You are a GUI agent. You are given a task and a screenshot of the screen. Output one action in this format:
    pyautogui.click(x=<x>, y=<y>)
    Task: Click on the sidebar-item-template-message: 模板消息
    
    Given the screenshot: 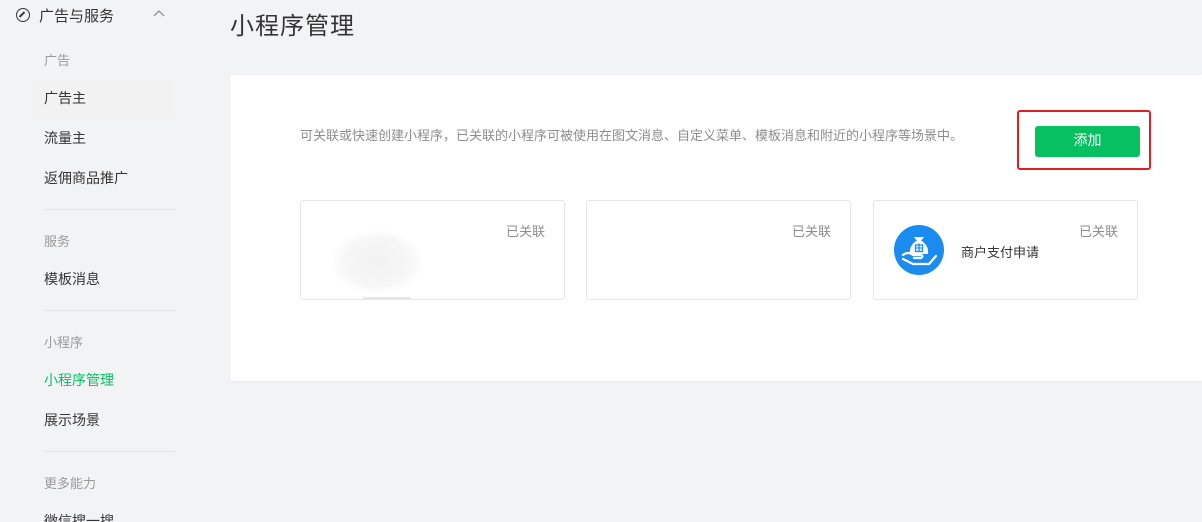 What is the action you would take?
    pyautogui.click(x=105, y=280)
    